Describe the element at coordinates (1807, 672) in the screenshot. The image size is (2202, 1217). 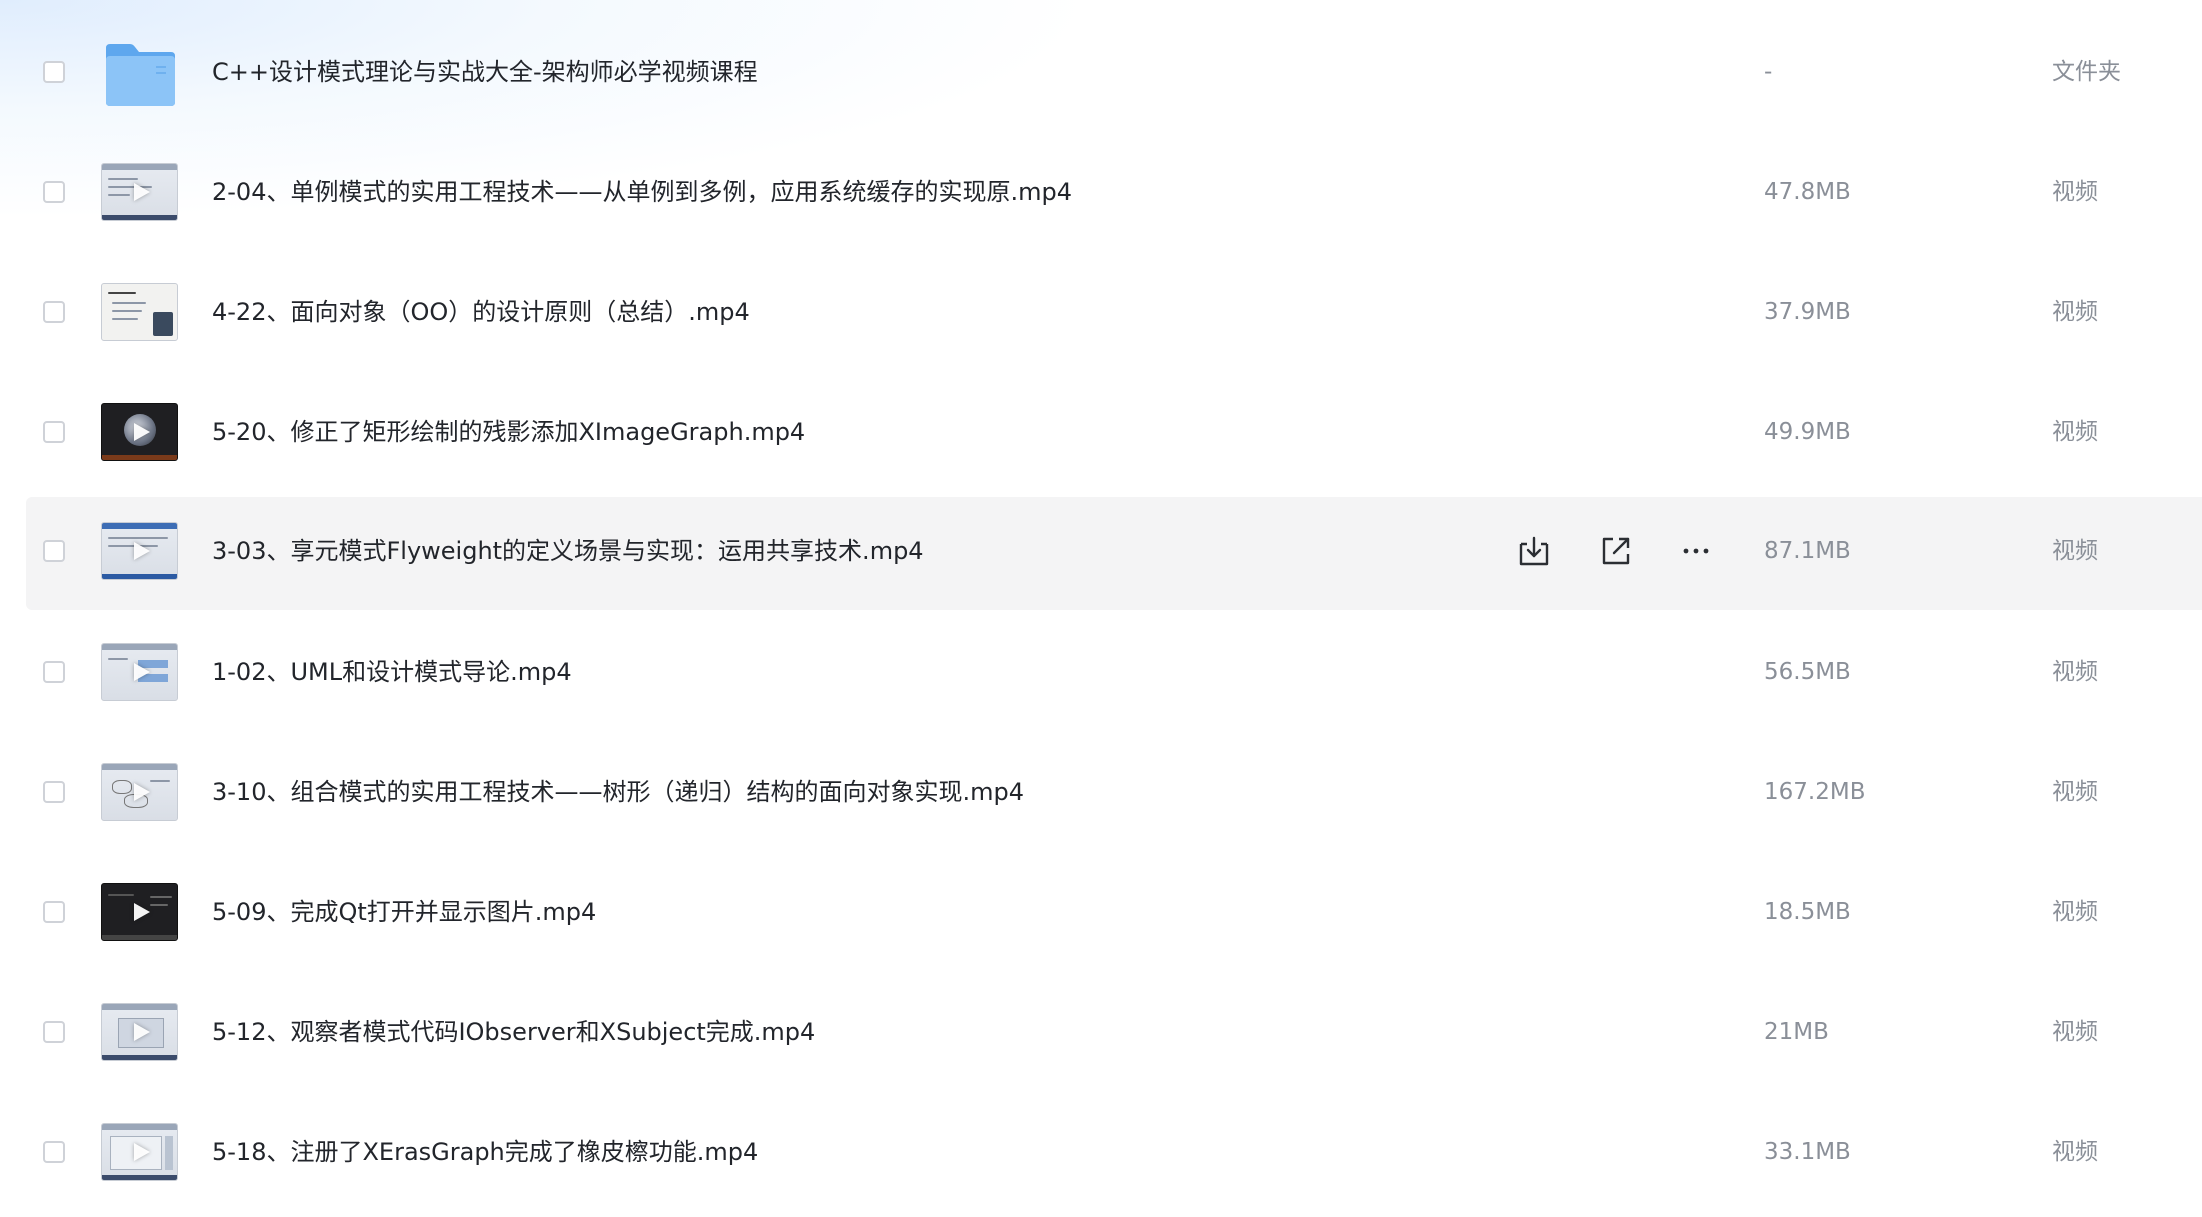
I see `file-size: 56.5MB` at that location.